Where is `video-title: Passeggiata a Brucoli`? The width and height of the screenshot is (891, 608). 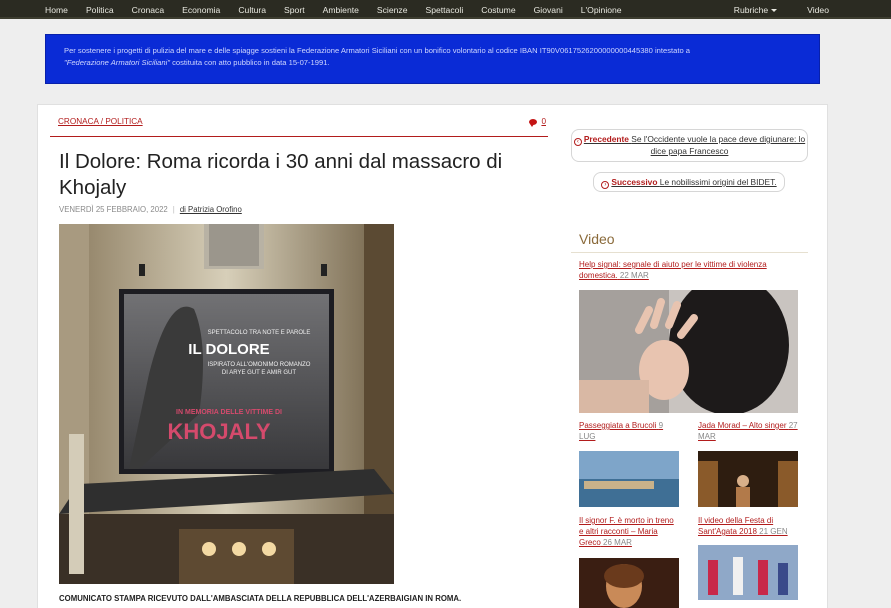
video-title: Passeggiata a Brucoli is located at coordinates (618, 425).